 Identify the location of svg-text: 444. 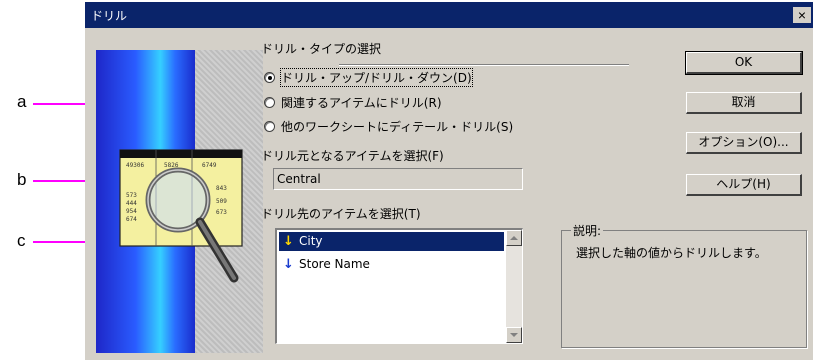
(131, 203).